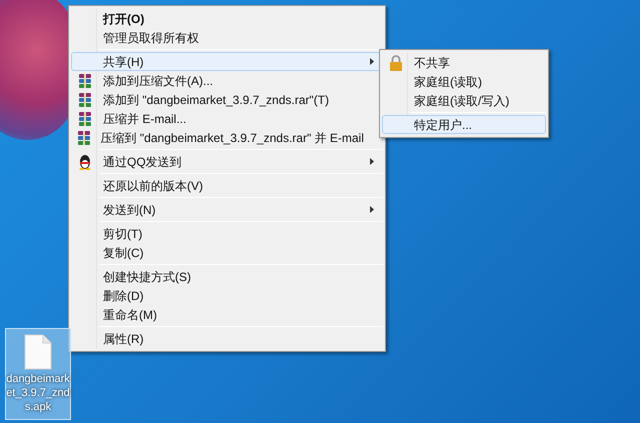  What do you see at coordinates (227, 37) in the screenshot?
I see `menu-item: 管理员取得所有权` at bounding box center [227, 37].